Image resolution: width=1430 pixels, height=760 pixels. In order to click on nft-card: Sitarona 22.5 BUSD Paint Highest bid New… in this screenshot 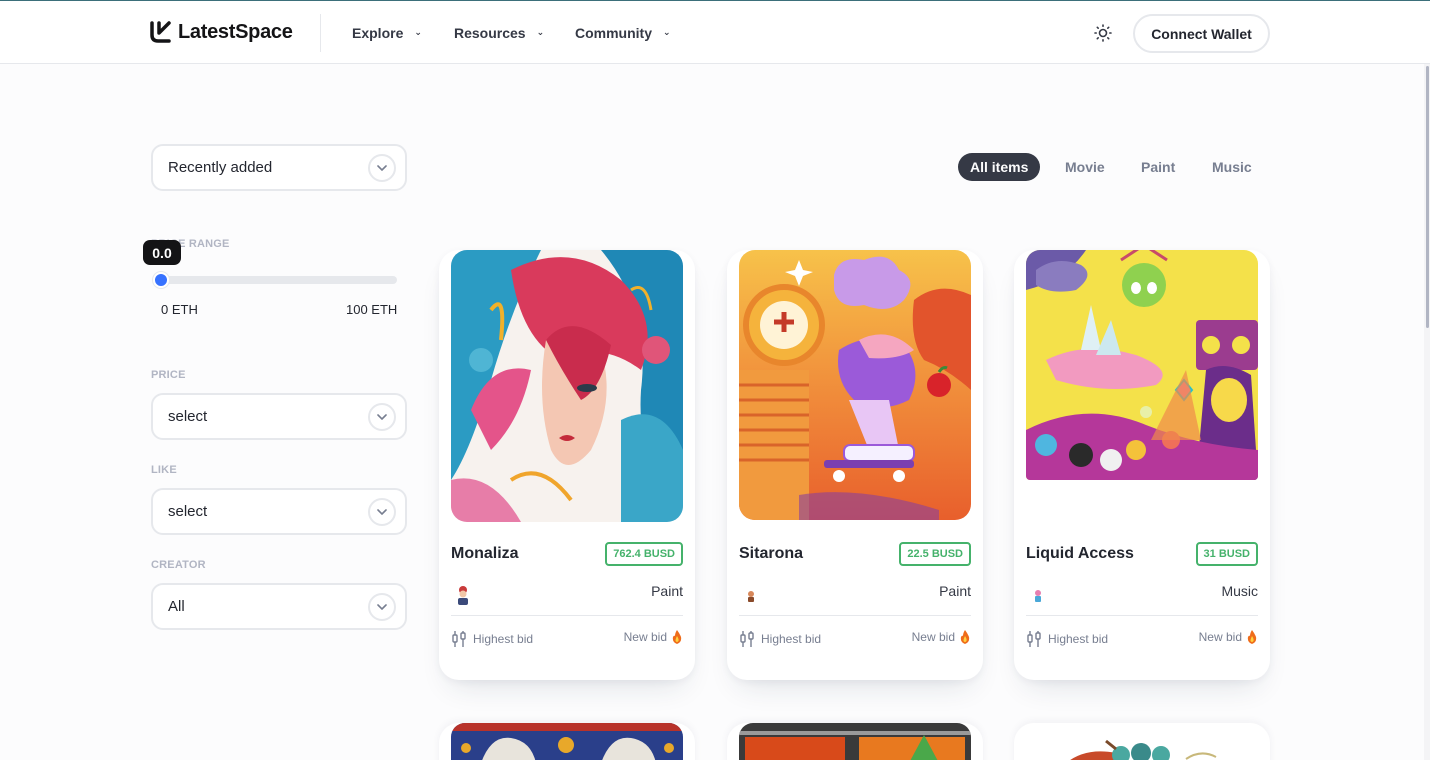, I will do `click(855, 465)`.